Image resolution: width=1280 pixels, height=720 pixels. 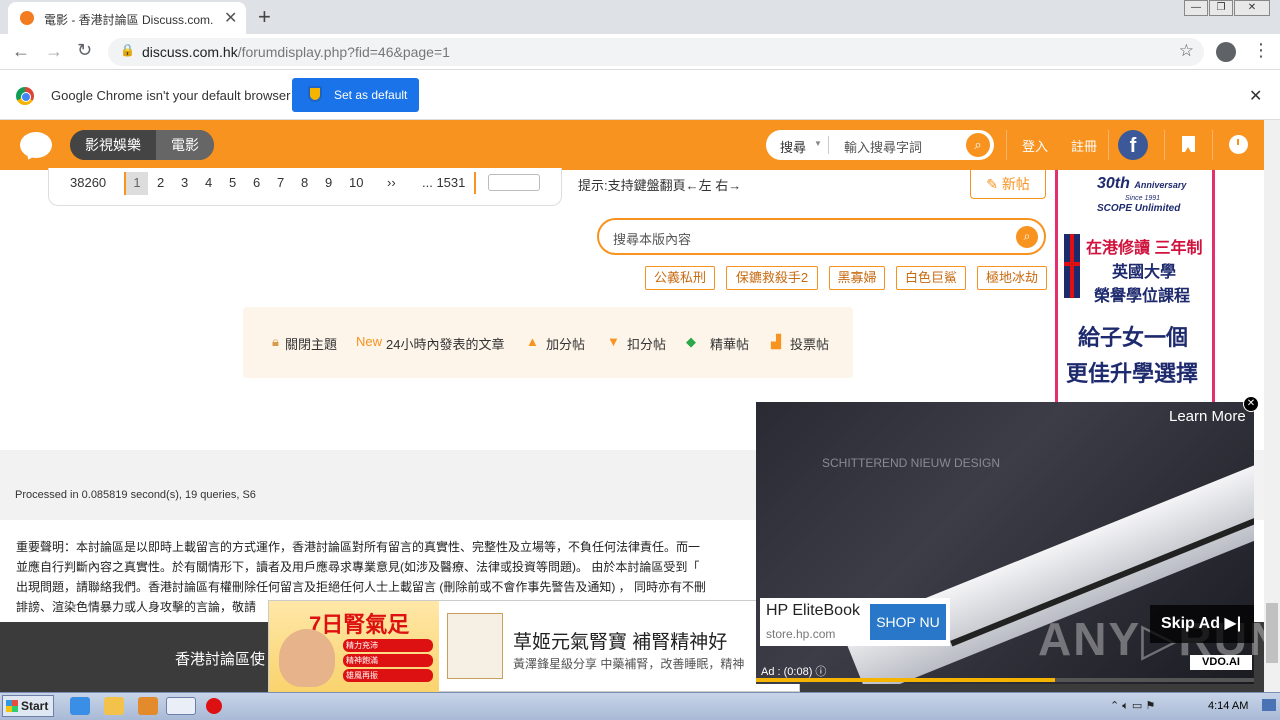 What do you see at coordinates (181, 706) in the screenshot?
I see `chrome-taskbar-icon` at bounding box center [181, 706].